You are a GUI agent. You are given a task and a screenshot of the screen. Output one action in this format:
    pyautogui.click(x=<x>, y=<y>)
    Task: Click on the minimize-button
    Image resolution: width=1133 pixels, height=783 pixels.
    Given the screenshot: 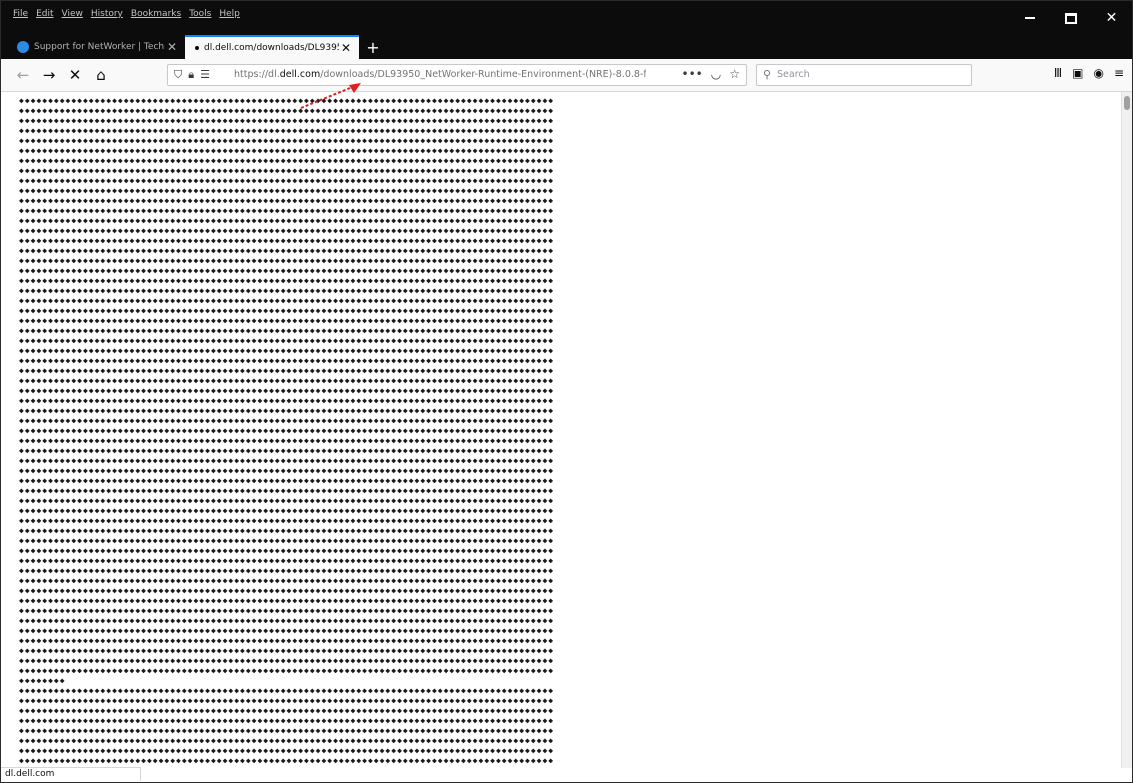 What is the action you would take?
    pyautogui.click(x=1029, y=18)
    